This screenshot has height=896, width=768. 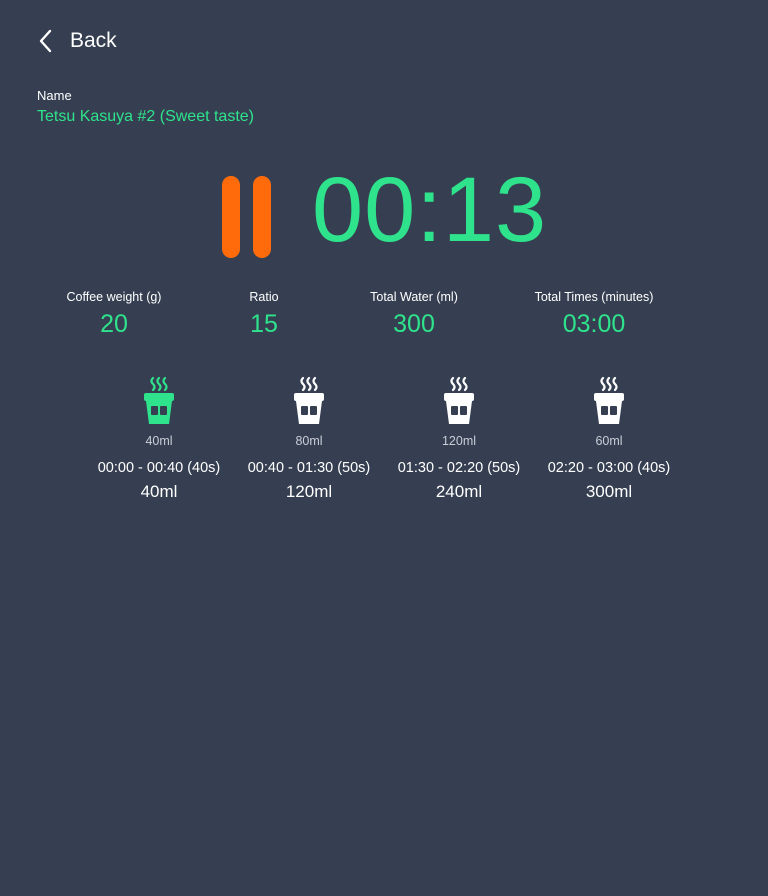 I want to click on back-button: Back, so click(x=76, y=41).